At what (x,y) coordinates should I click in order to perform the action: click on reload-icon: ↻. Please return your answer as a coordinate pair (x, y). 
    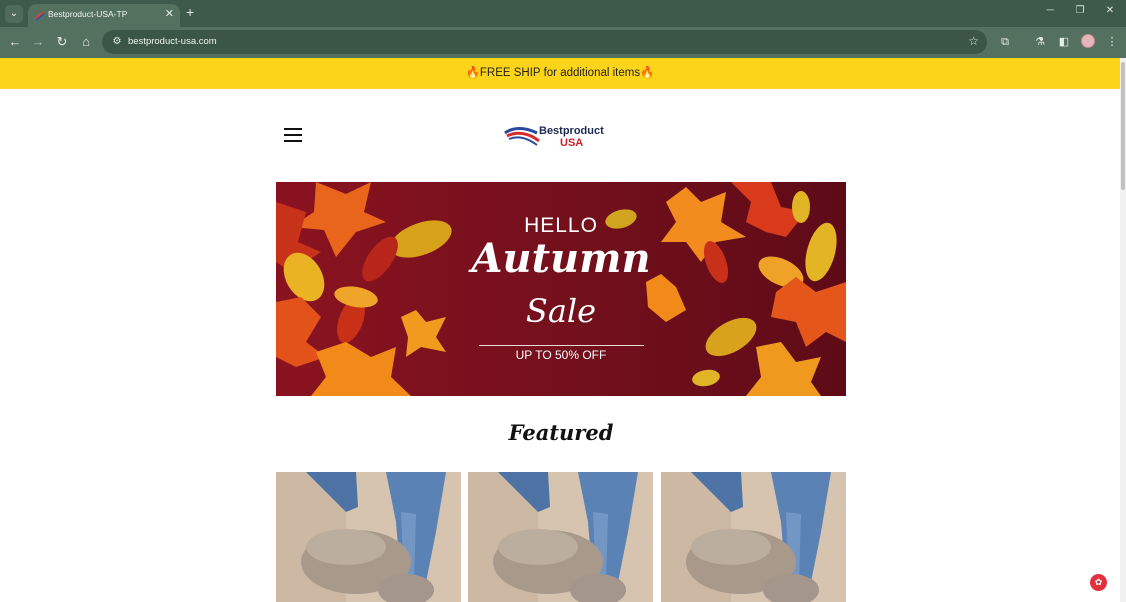
    Looking at the image, I should click on (62, 42).